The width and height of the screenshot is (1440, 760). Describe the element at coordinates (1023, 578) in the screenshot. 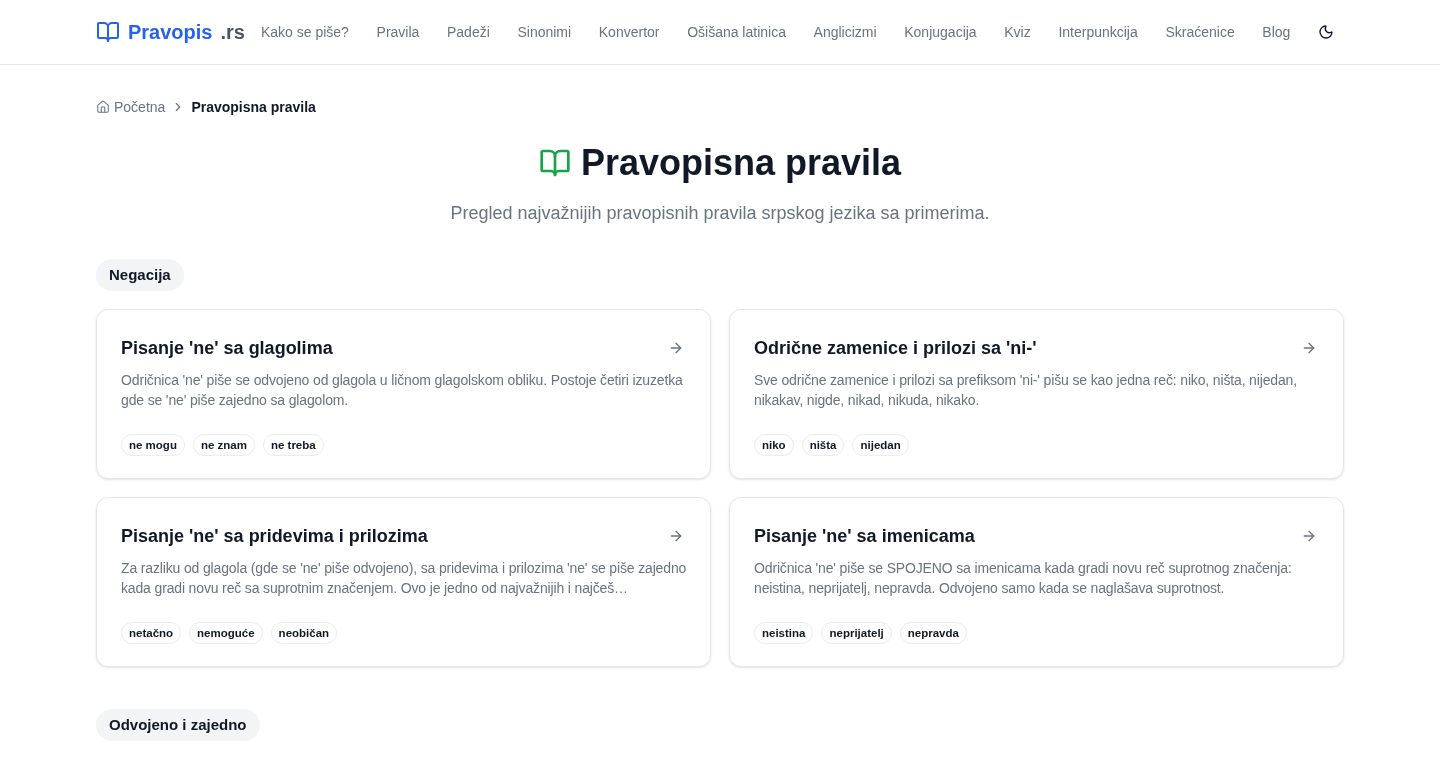

I see `card-description: Odričnica 'ne' piše se SPOJENO sa imenicama kada gradi novu reč suprotnog značenja: neistina, neprijatelj, nepravda. Odvojeno samo kada se naglašava suprotnost.` at that location.